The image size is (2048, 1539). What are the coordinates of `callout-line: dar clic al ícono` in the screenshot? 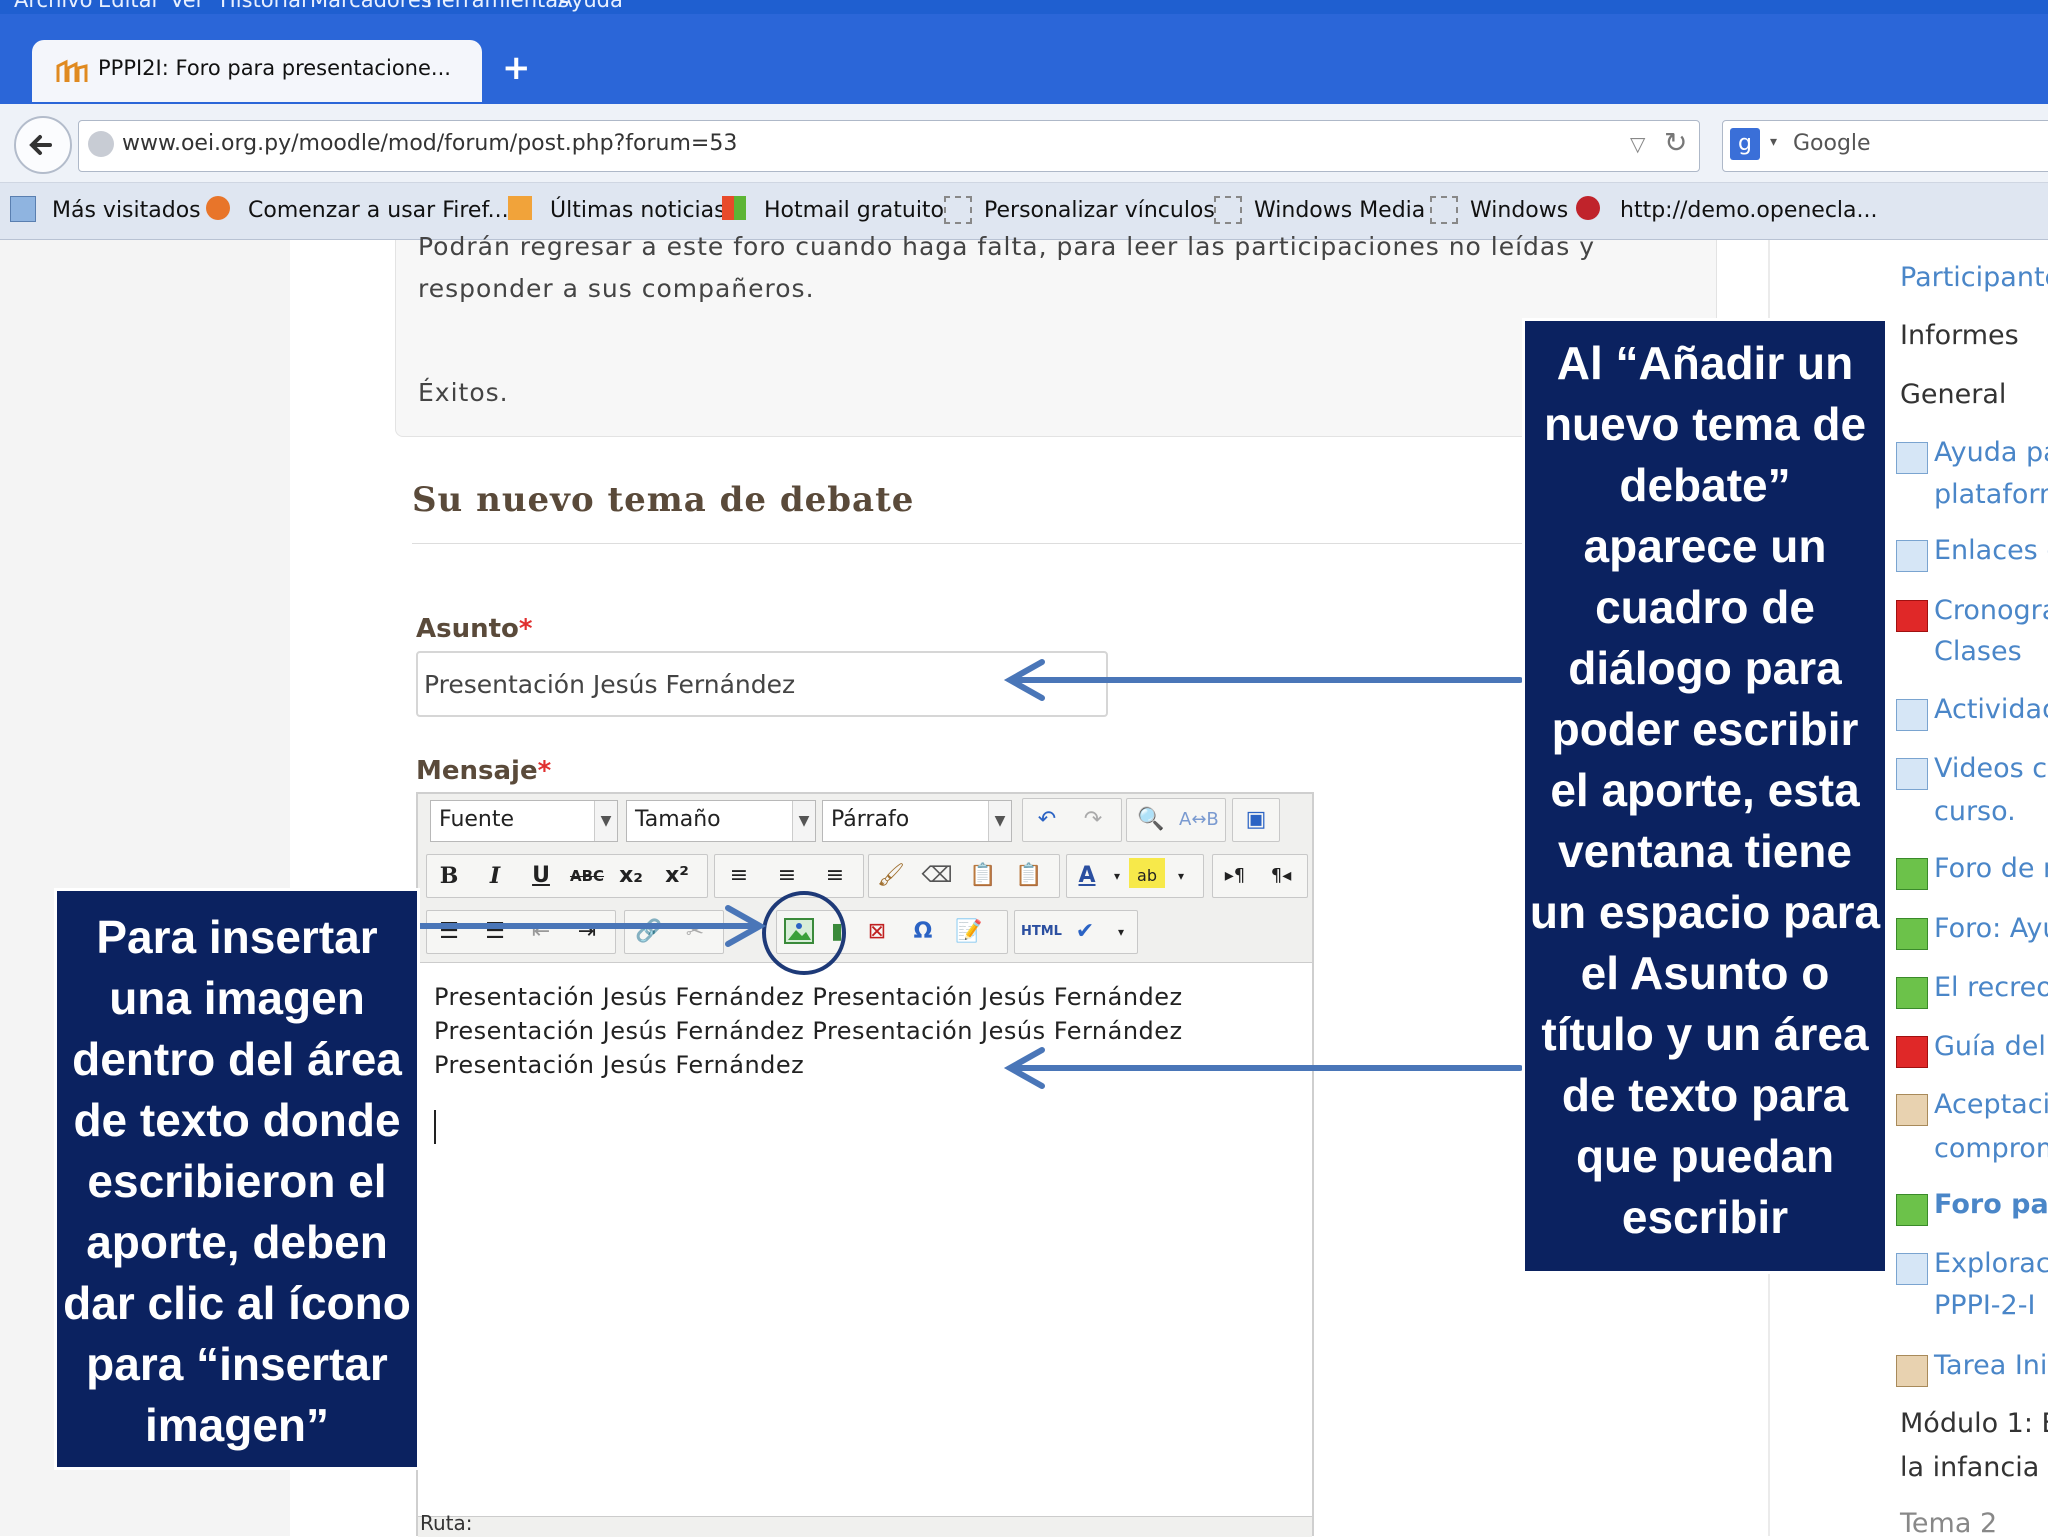 It's located at (237, 1303).